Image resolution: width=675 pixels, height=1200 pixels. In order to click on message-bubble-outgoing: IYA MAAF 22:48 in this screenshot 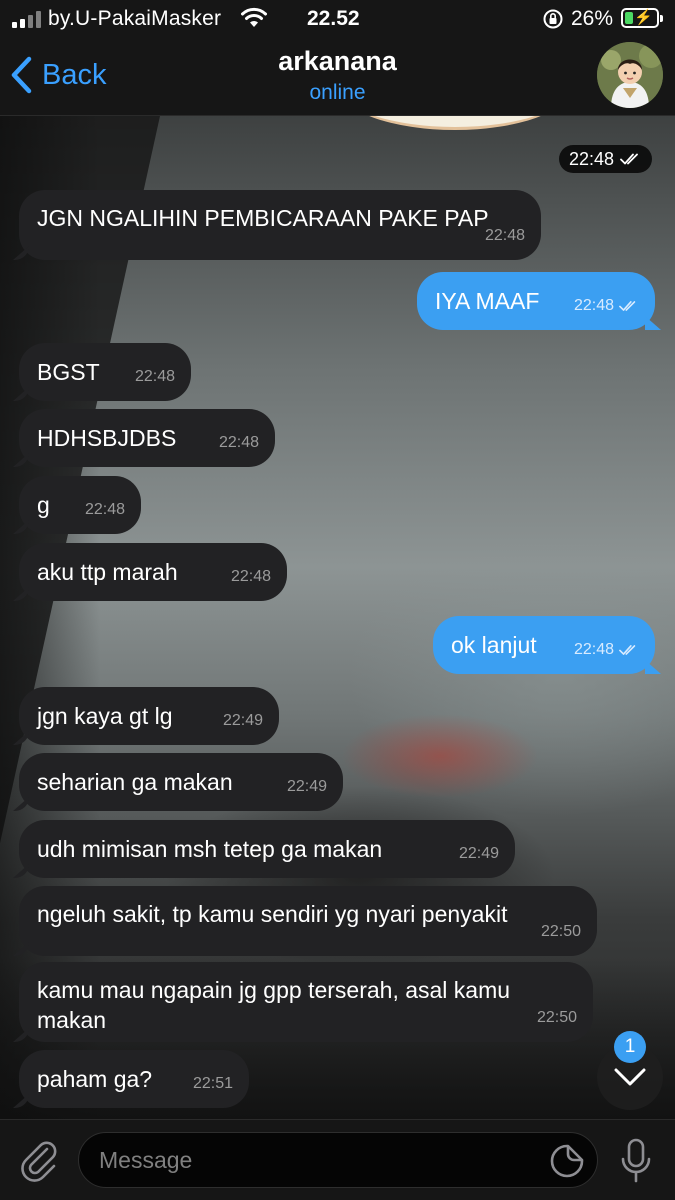, I will do `click(536, 301)`.